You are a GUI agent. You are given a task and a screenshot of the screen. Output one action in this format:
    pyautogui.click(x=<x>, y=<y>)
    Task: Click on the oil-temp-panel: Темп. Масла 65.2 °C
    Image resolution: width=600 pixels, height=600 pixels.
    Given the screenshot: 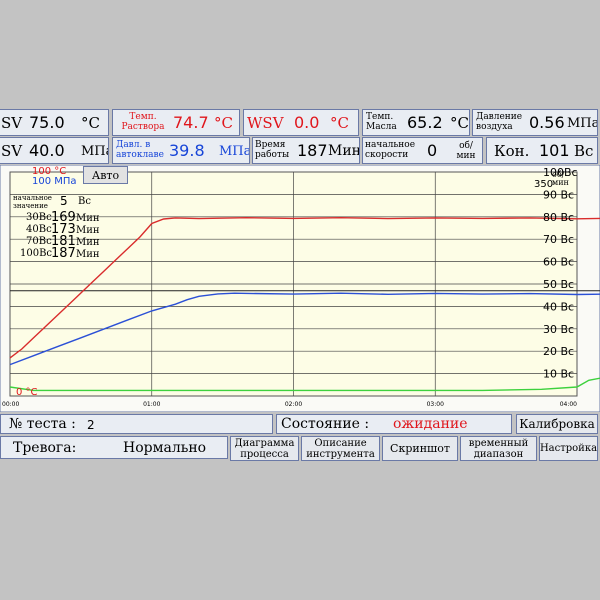 What is the action you would take?
    pyautogui.click(x=416, y=122)
    